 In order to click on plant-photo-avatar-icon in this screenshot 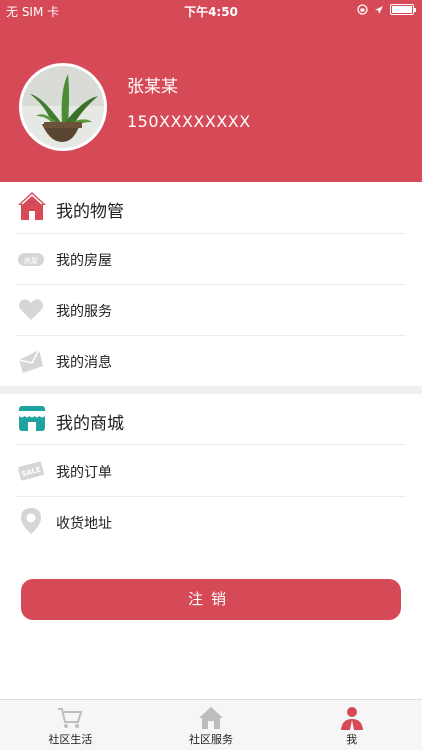, I will do `click(63, 107)`.